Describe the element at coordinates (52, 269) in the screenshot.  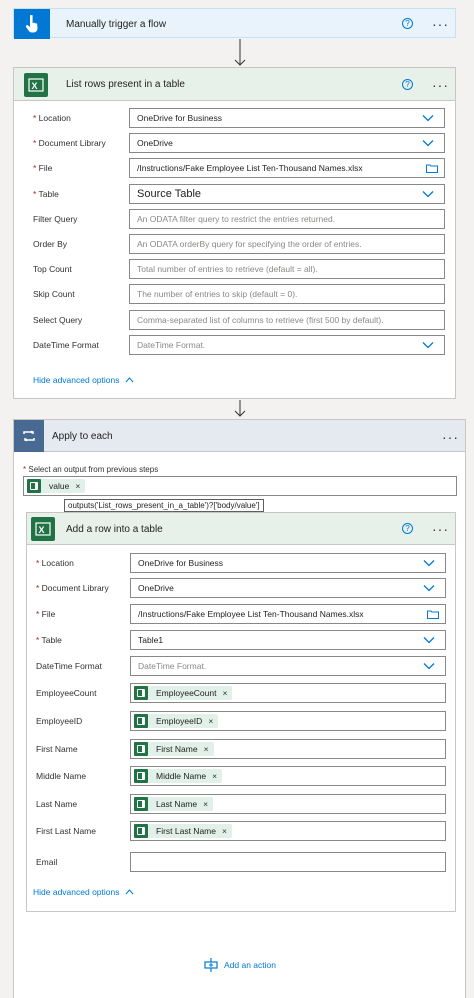
I see `field-label-top-count: Top Count` at that location.